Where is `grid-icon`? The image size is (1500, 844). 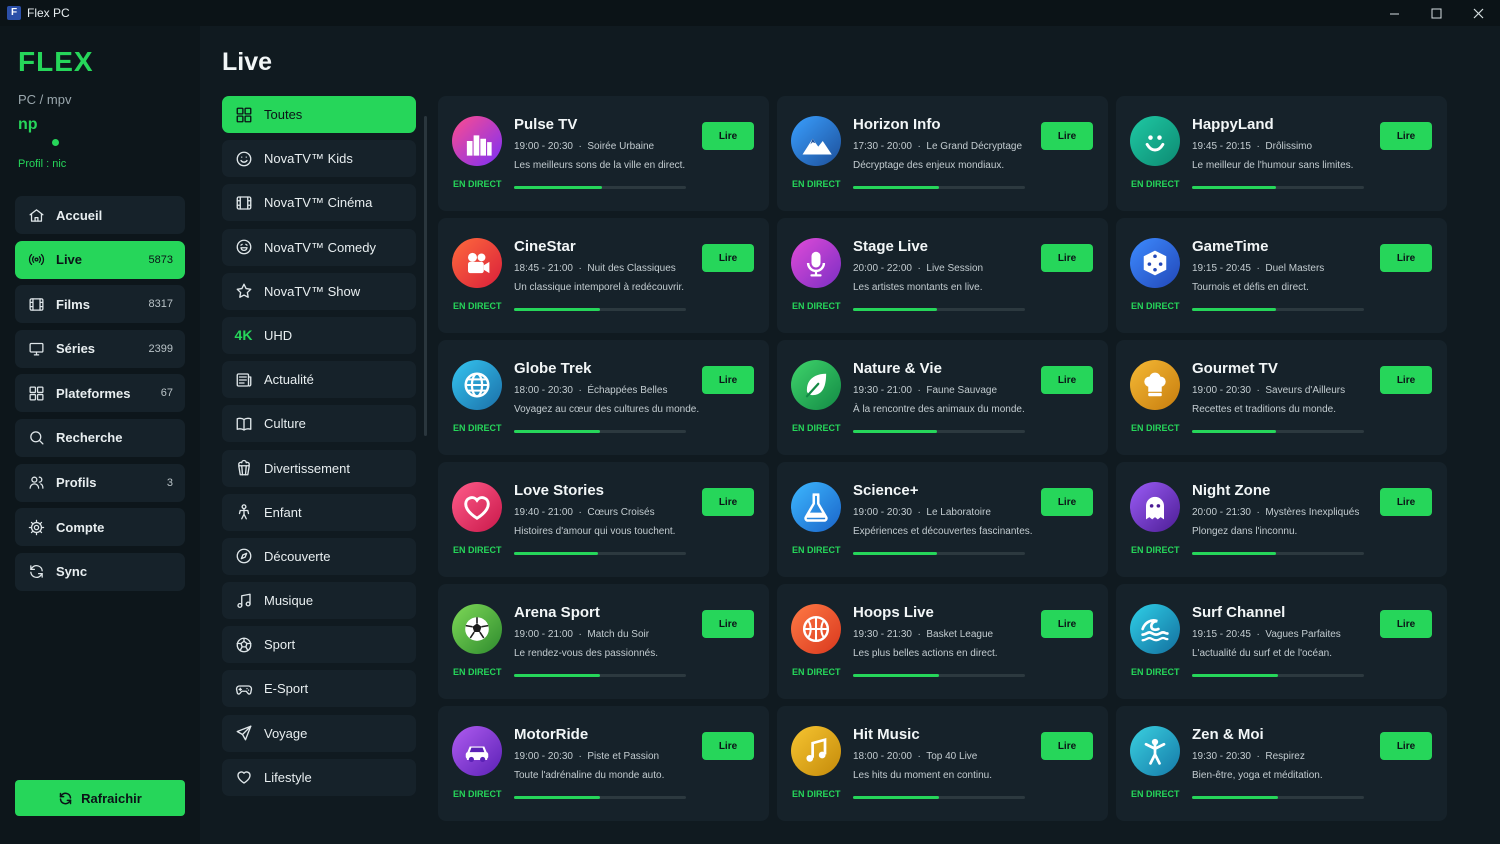 grid-icon is located at coordinates (36, 393).